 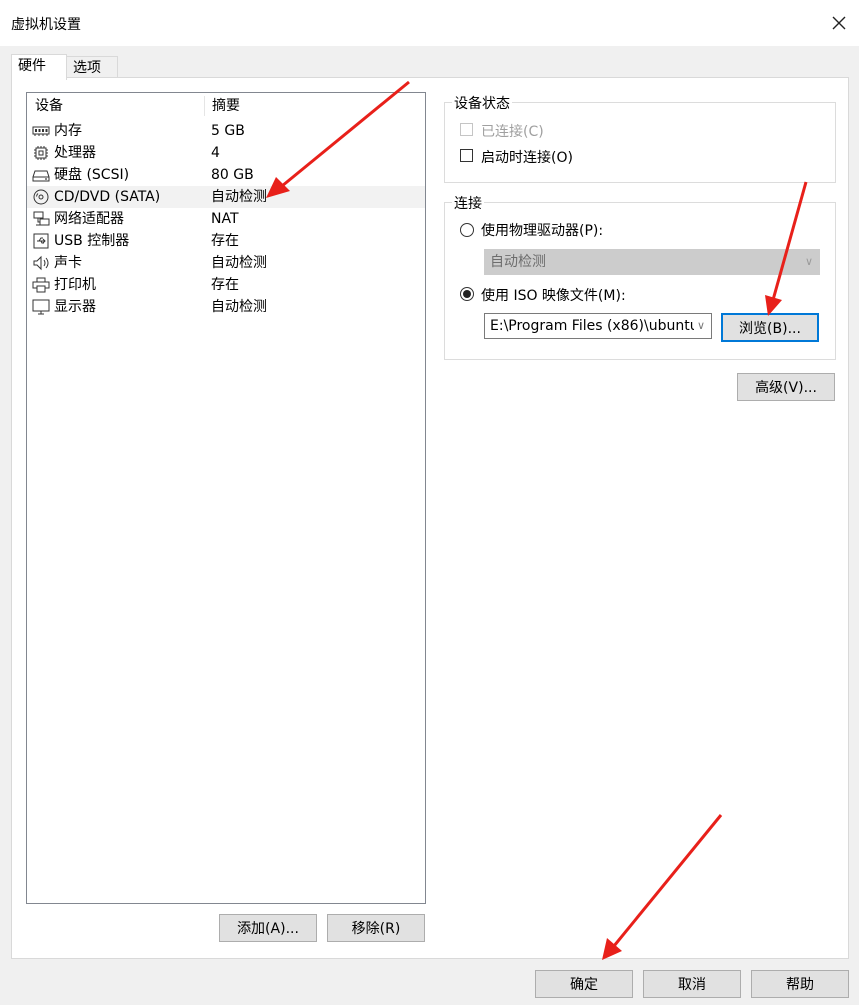 What do you see at coordinates (376, 928) in the screenshot?
I see `remove-button: 移除(R)` at bounding box center [376, 928].